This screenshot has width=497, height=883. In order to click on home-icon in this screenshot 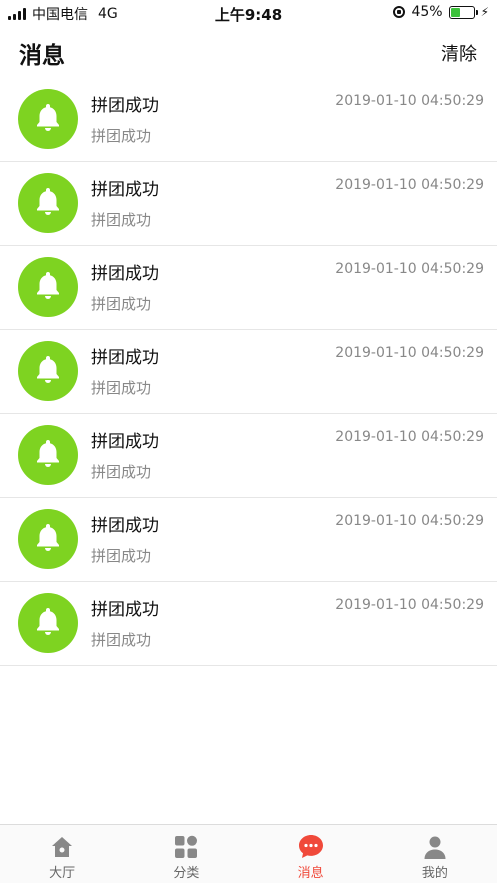, I will do `click(62, 847)`.